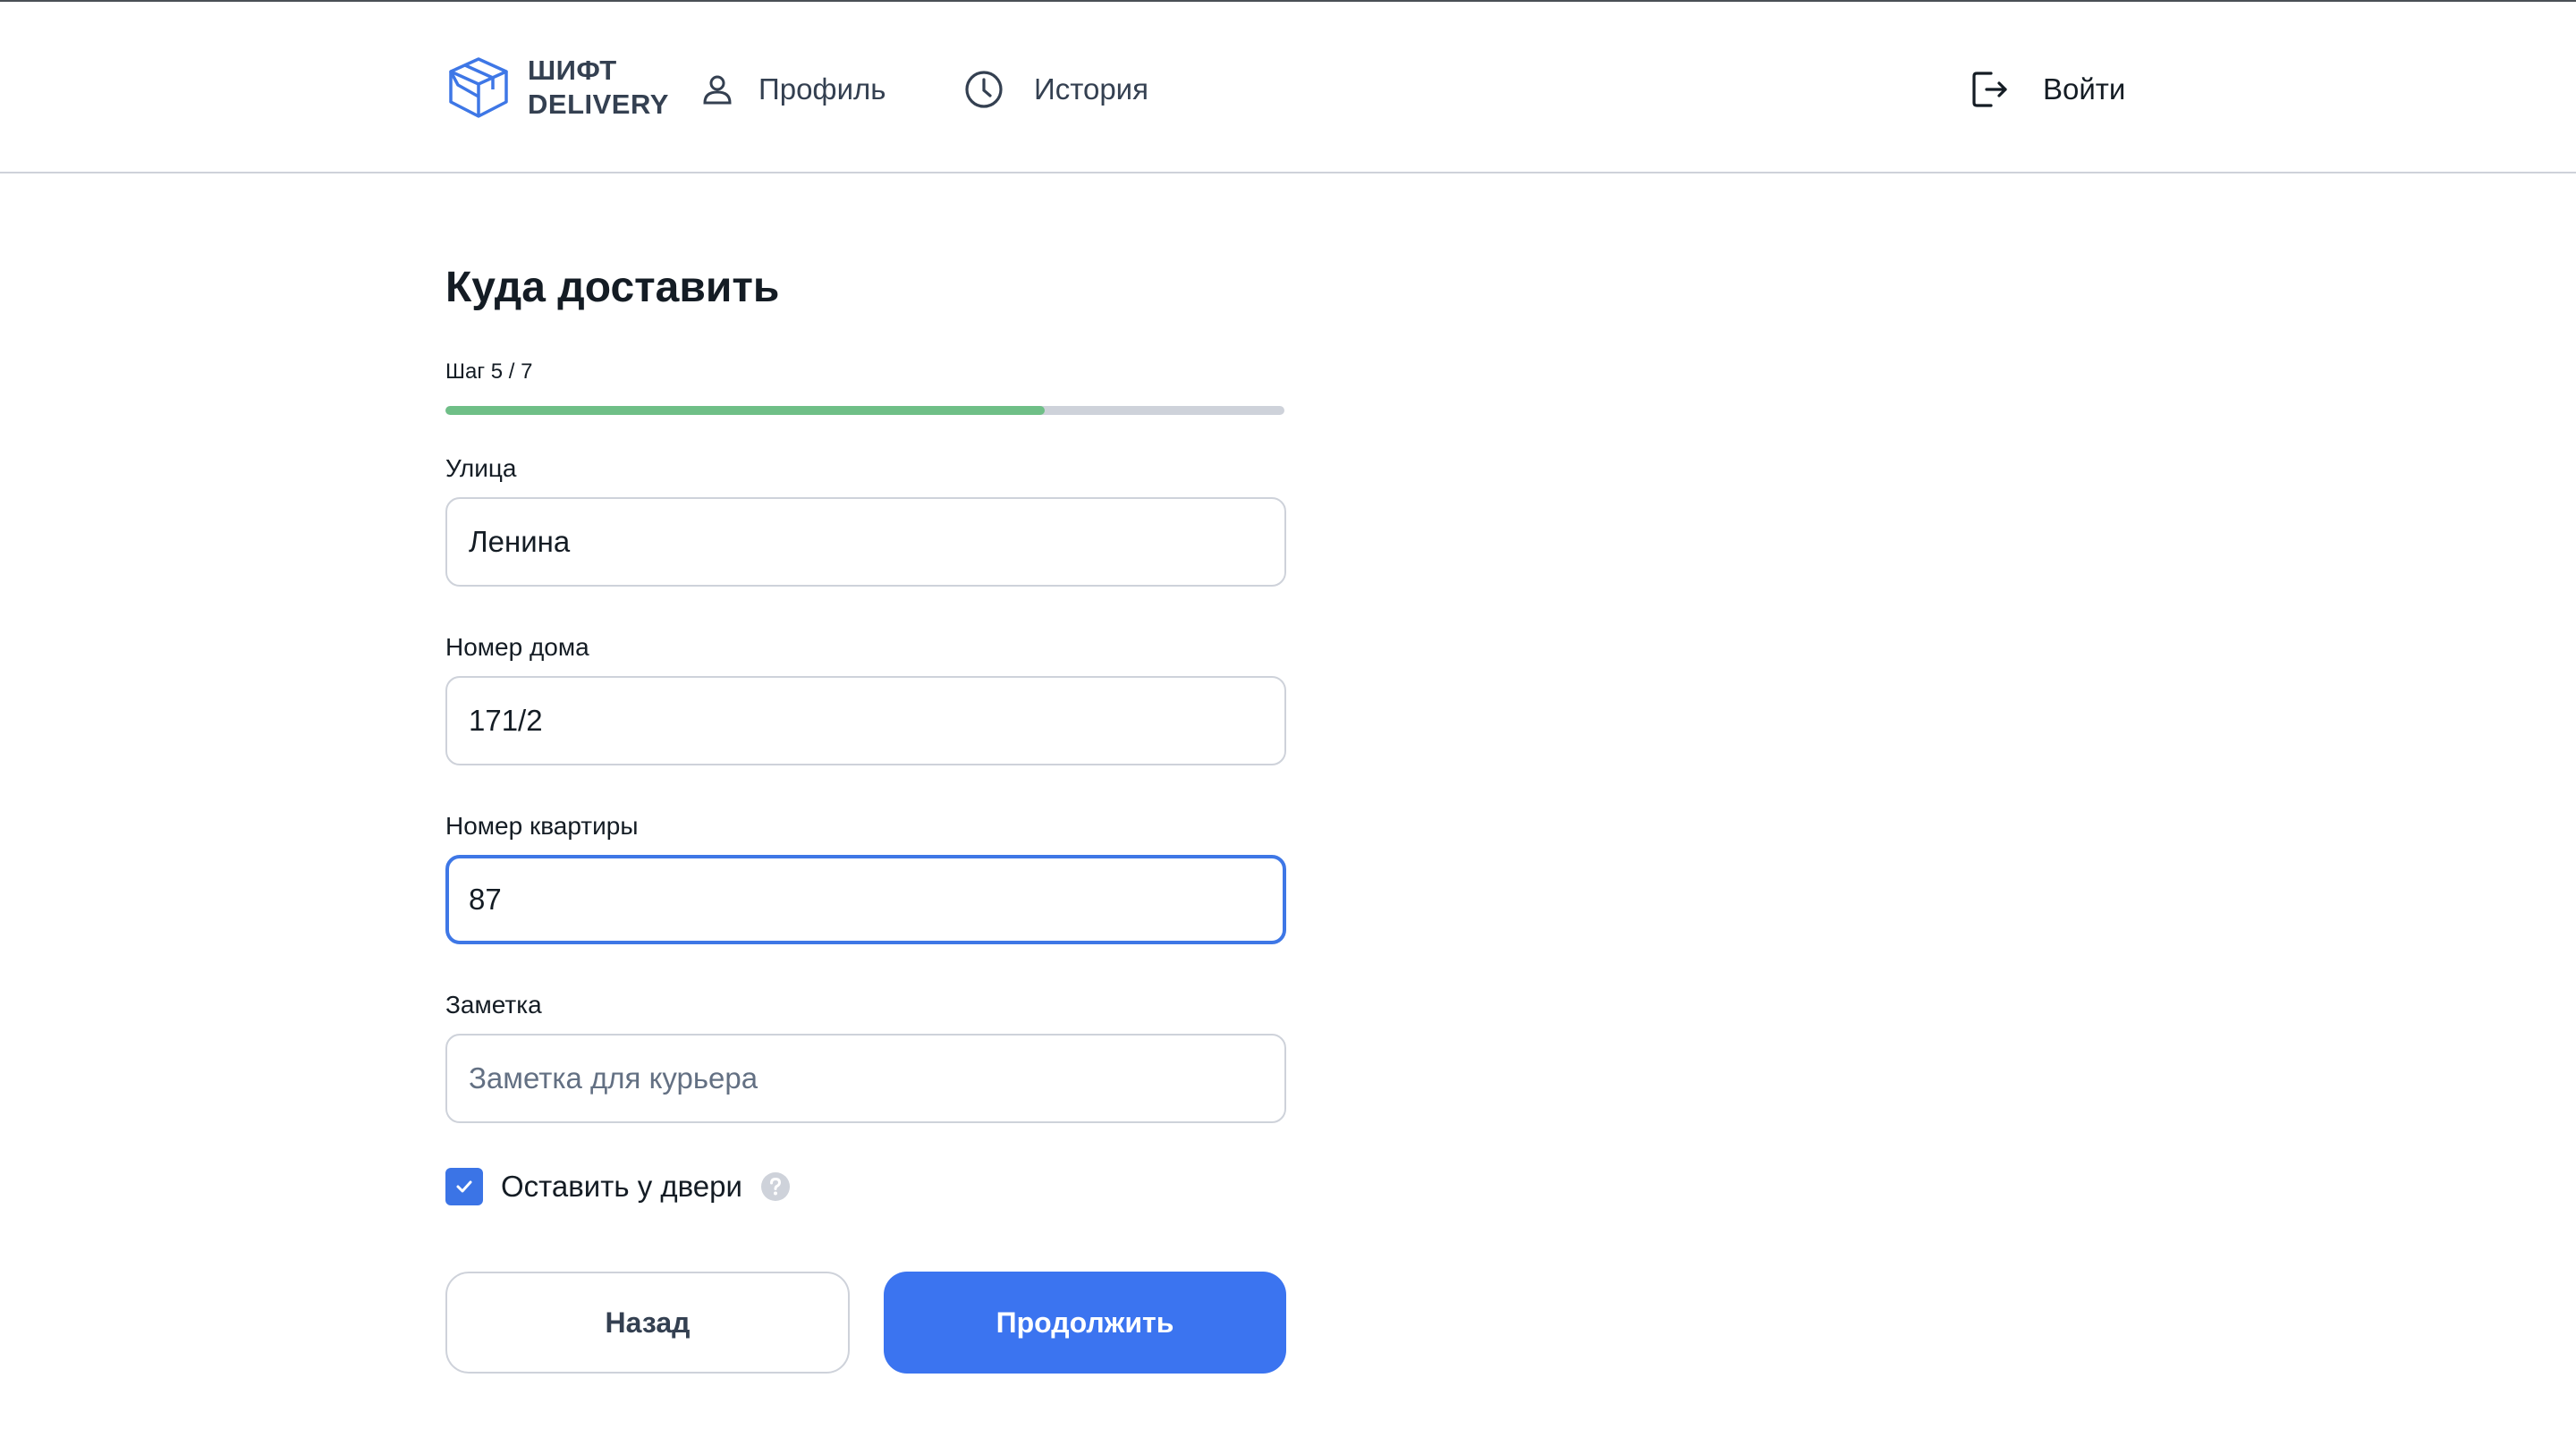 Image resolution: width=2576 pixels, height=1454 pixels. I want to click on step-progress-bar, so click(864, 410).